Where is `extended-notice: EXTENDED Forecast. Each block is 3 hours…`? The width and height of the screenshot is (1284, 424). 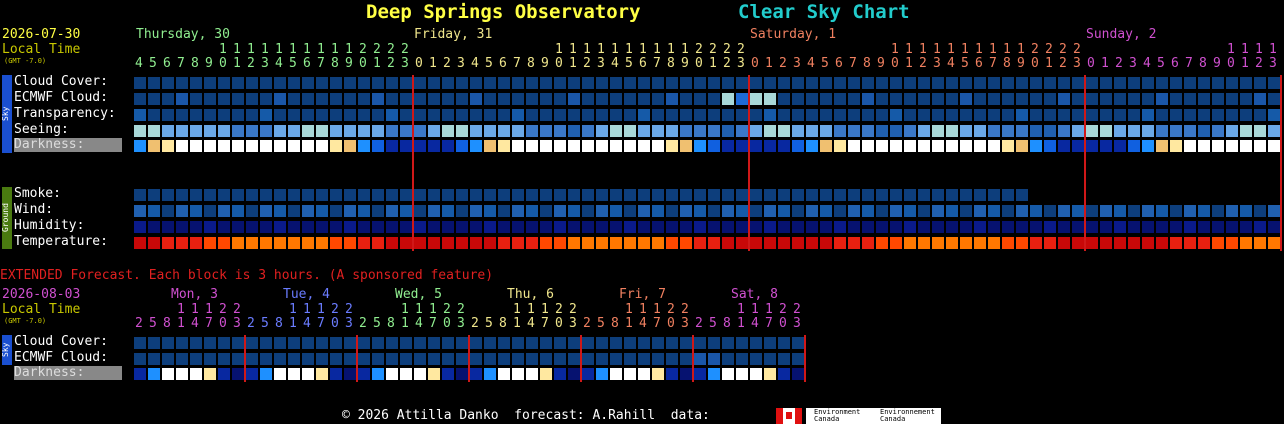 extended-notice: EXTENDED Forecast. Each block is 3 hours… is located at coordinates (246, 275).